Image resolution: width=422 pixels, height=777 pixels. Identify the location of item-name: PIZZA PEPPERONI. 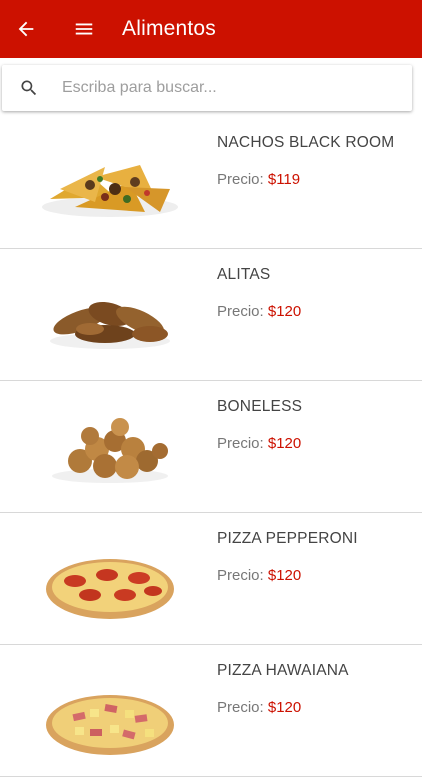
(287, 538).